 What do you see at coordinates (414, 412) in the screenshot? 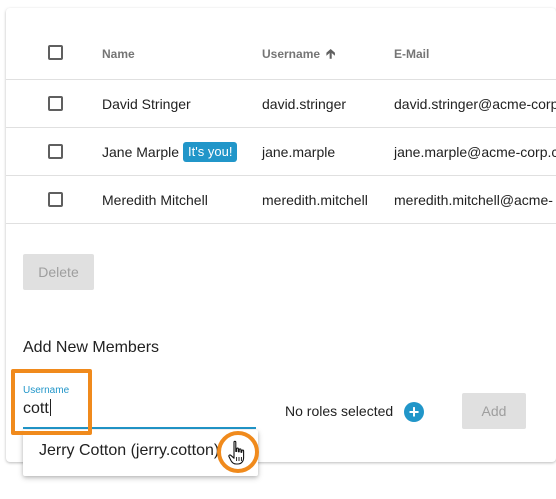
I see `plus-circle-icon: +` at bounding box center [414, 412].